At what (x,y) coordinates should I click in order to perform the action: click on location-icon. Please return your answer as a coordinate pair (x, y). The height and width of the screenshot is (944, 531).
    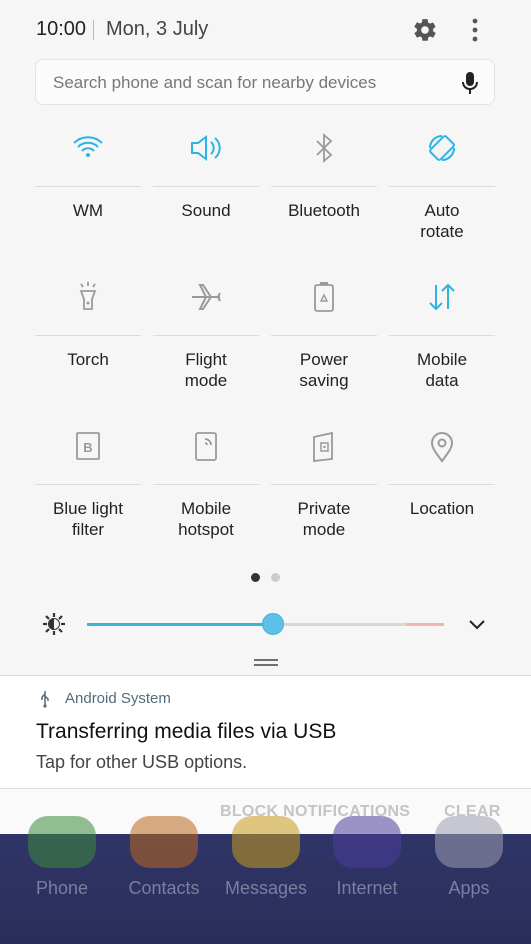
    Looking at the image, I should click on (442, 447).